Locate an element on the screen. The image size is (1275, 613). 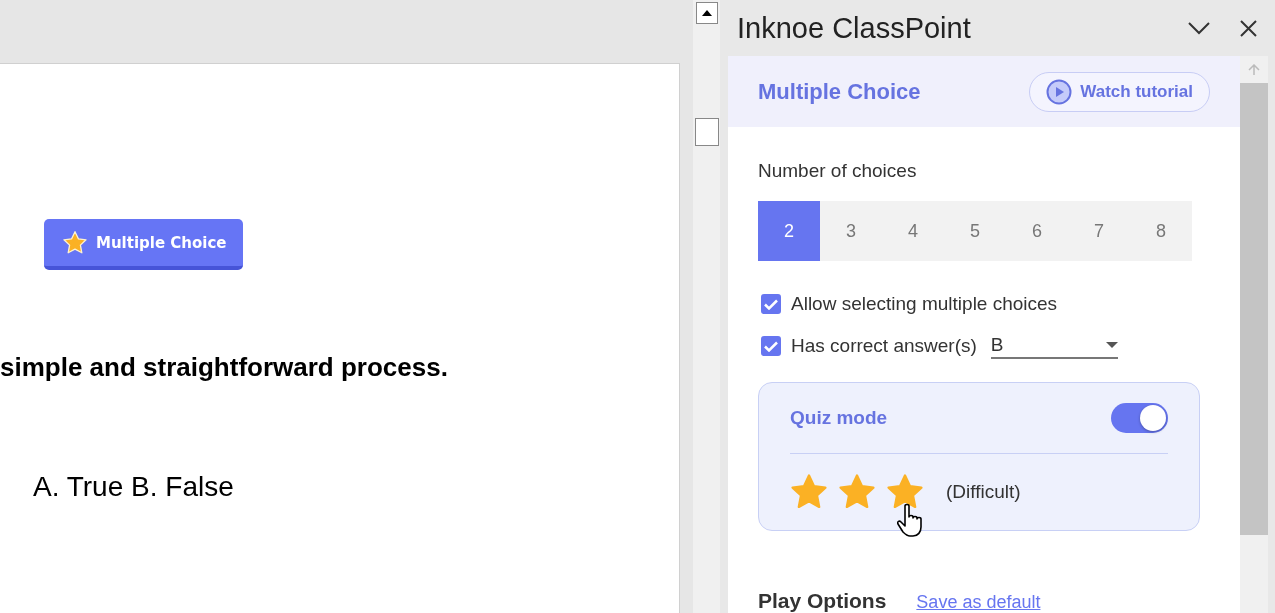
choice-count-option: 5 is located at coordinates (975, 231).